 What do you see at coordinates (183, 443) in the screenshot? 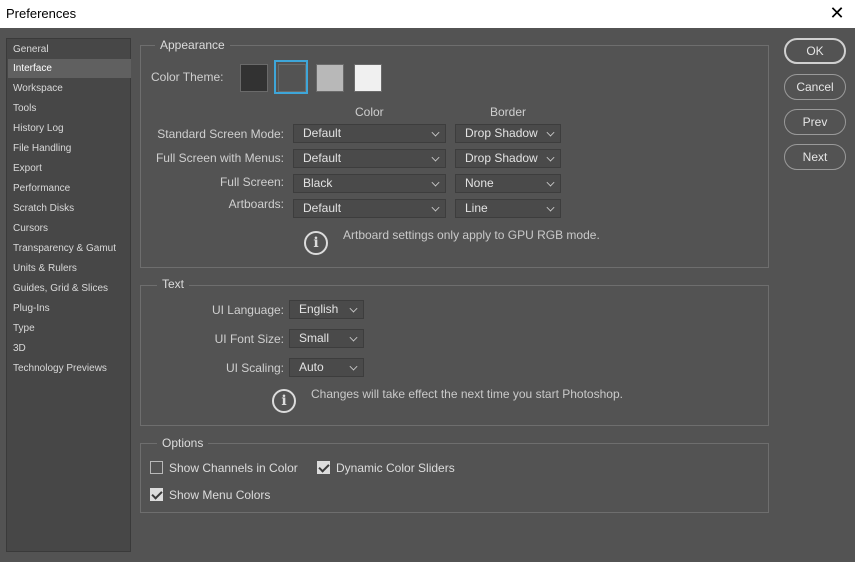
I see `options-legend: Options` at bounding box center [183, 443].